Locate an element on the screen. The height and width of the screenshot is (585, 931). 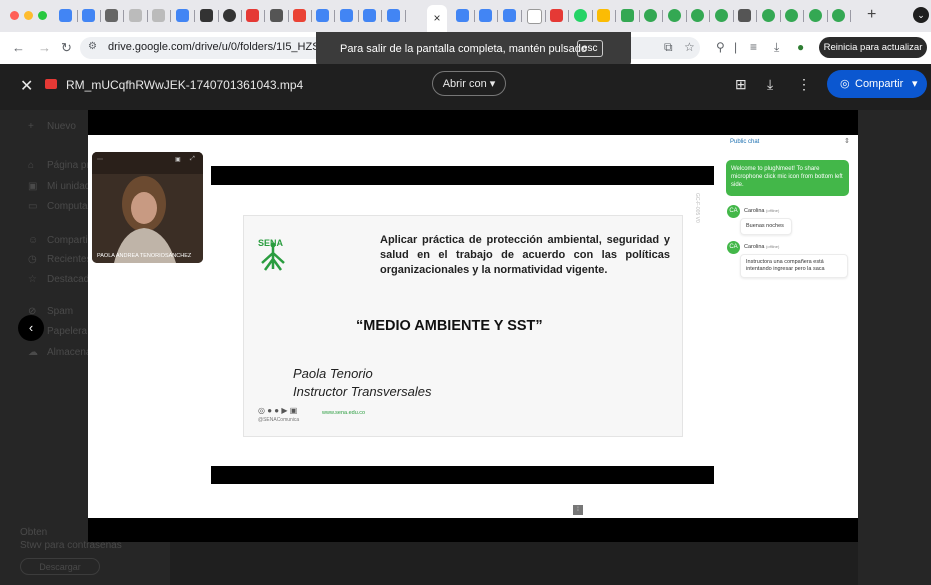
webcam-person-image is located at coordinates (147, 207).